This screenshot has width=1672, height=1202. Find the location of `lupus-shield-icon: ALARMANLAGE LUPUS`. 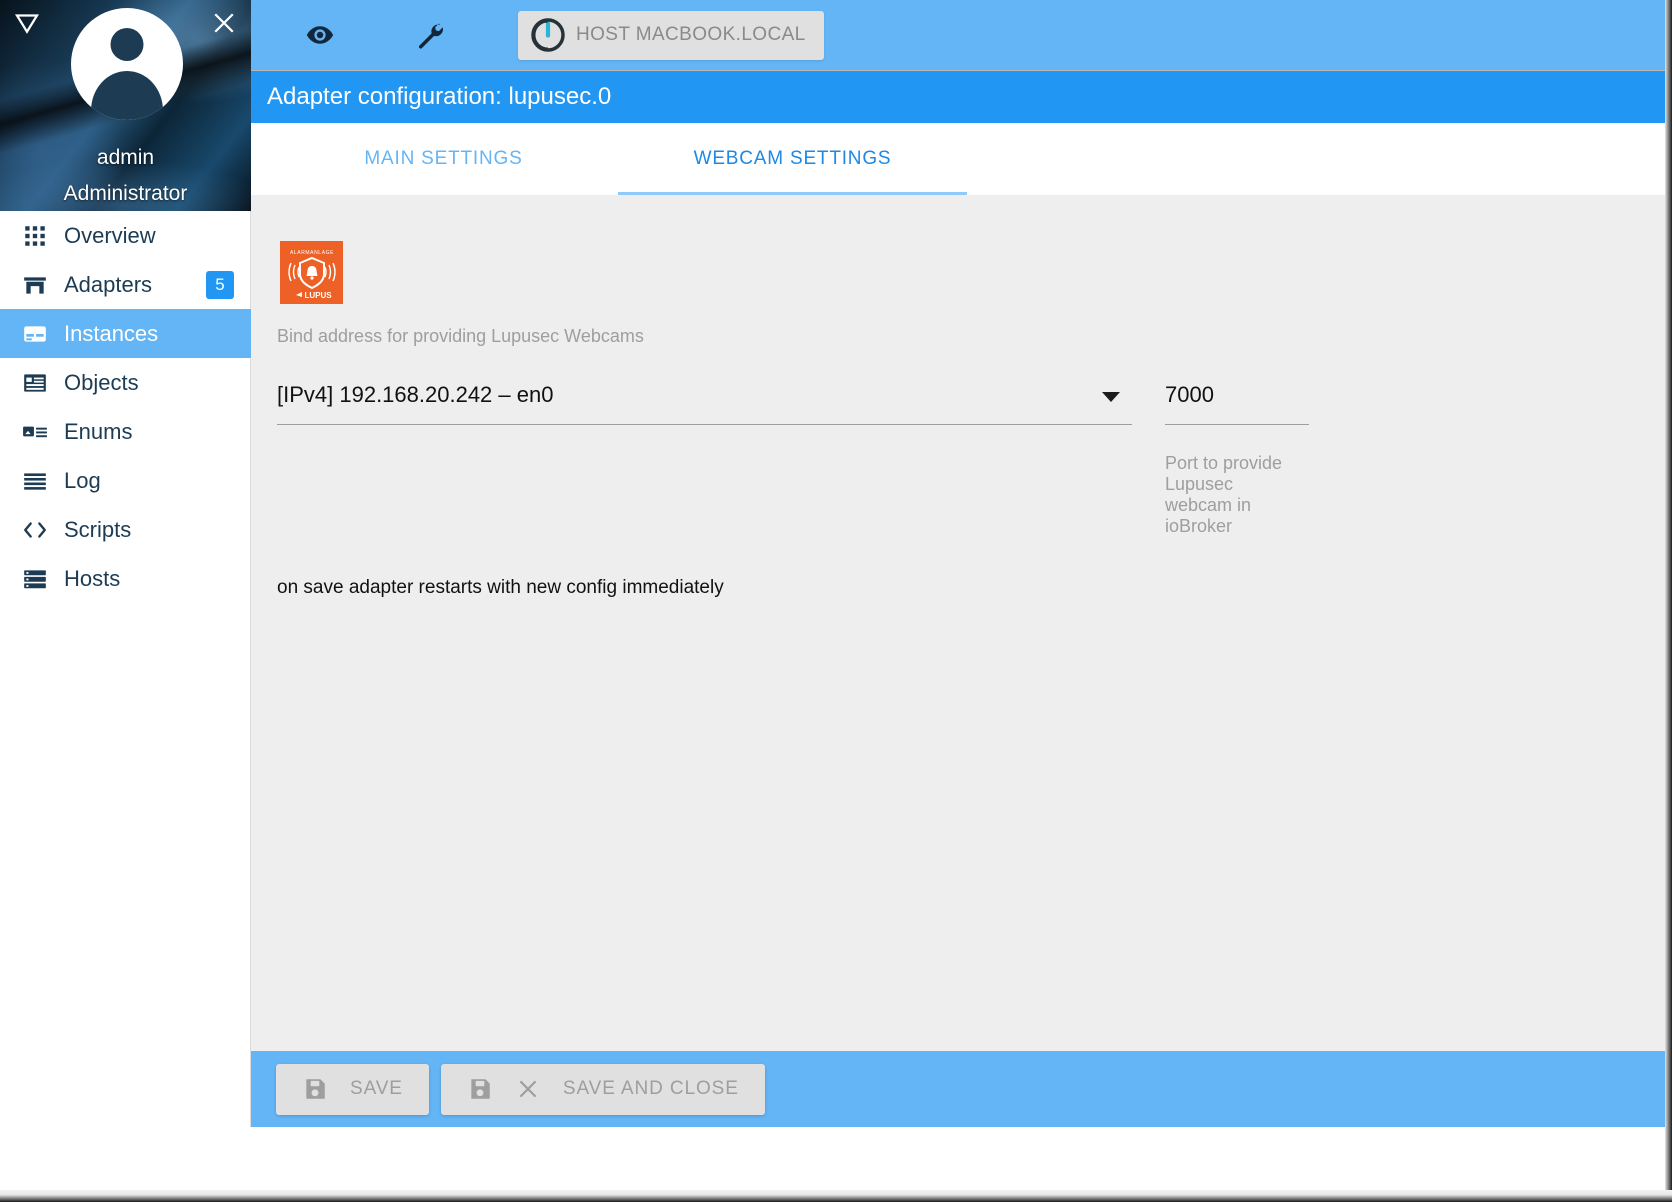

lupus-shield-icon: ALARMANLAGE LUPUS is located at coordinates (311, 272).